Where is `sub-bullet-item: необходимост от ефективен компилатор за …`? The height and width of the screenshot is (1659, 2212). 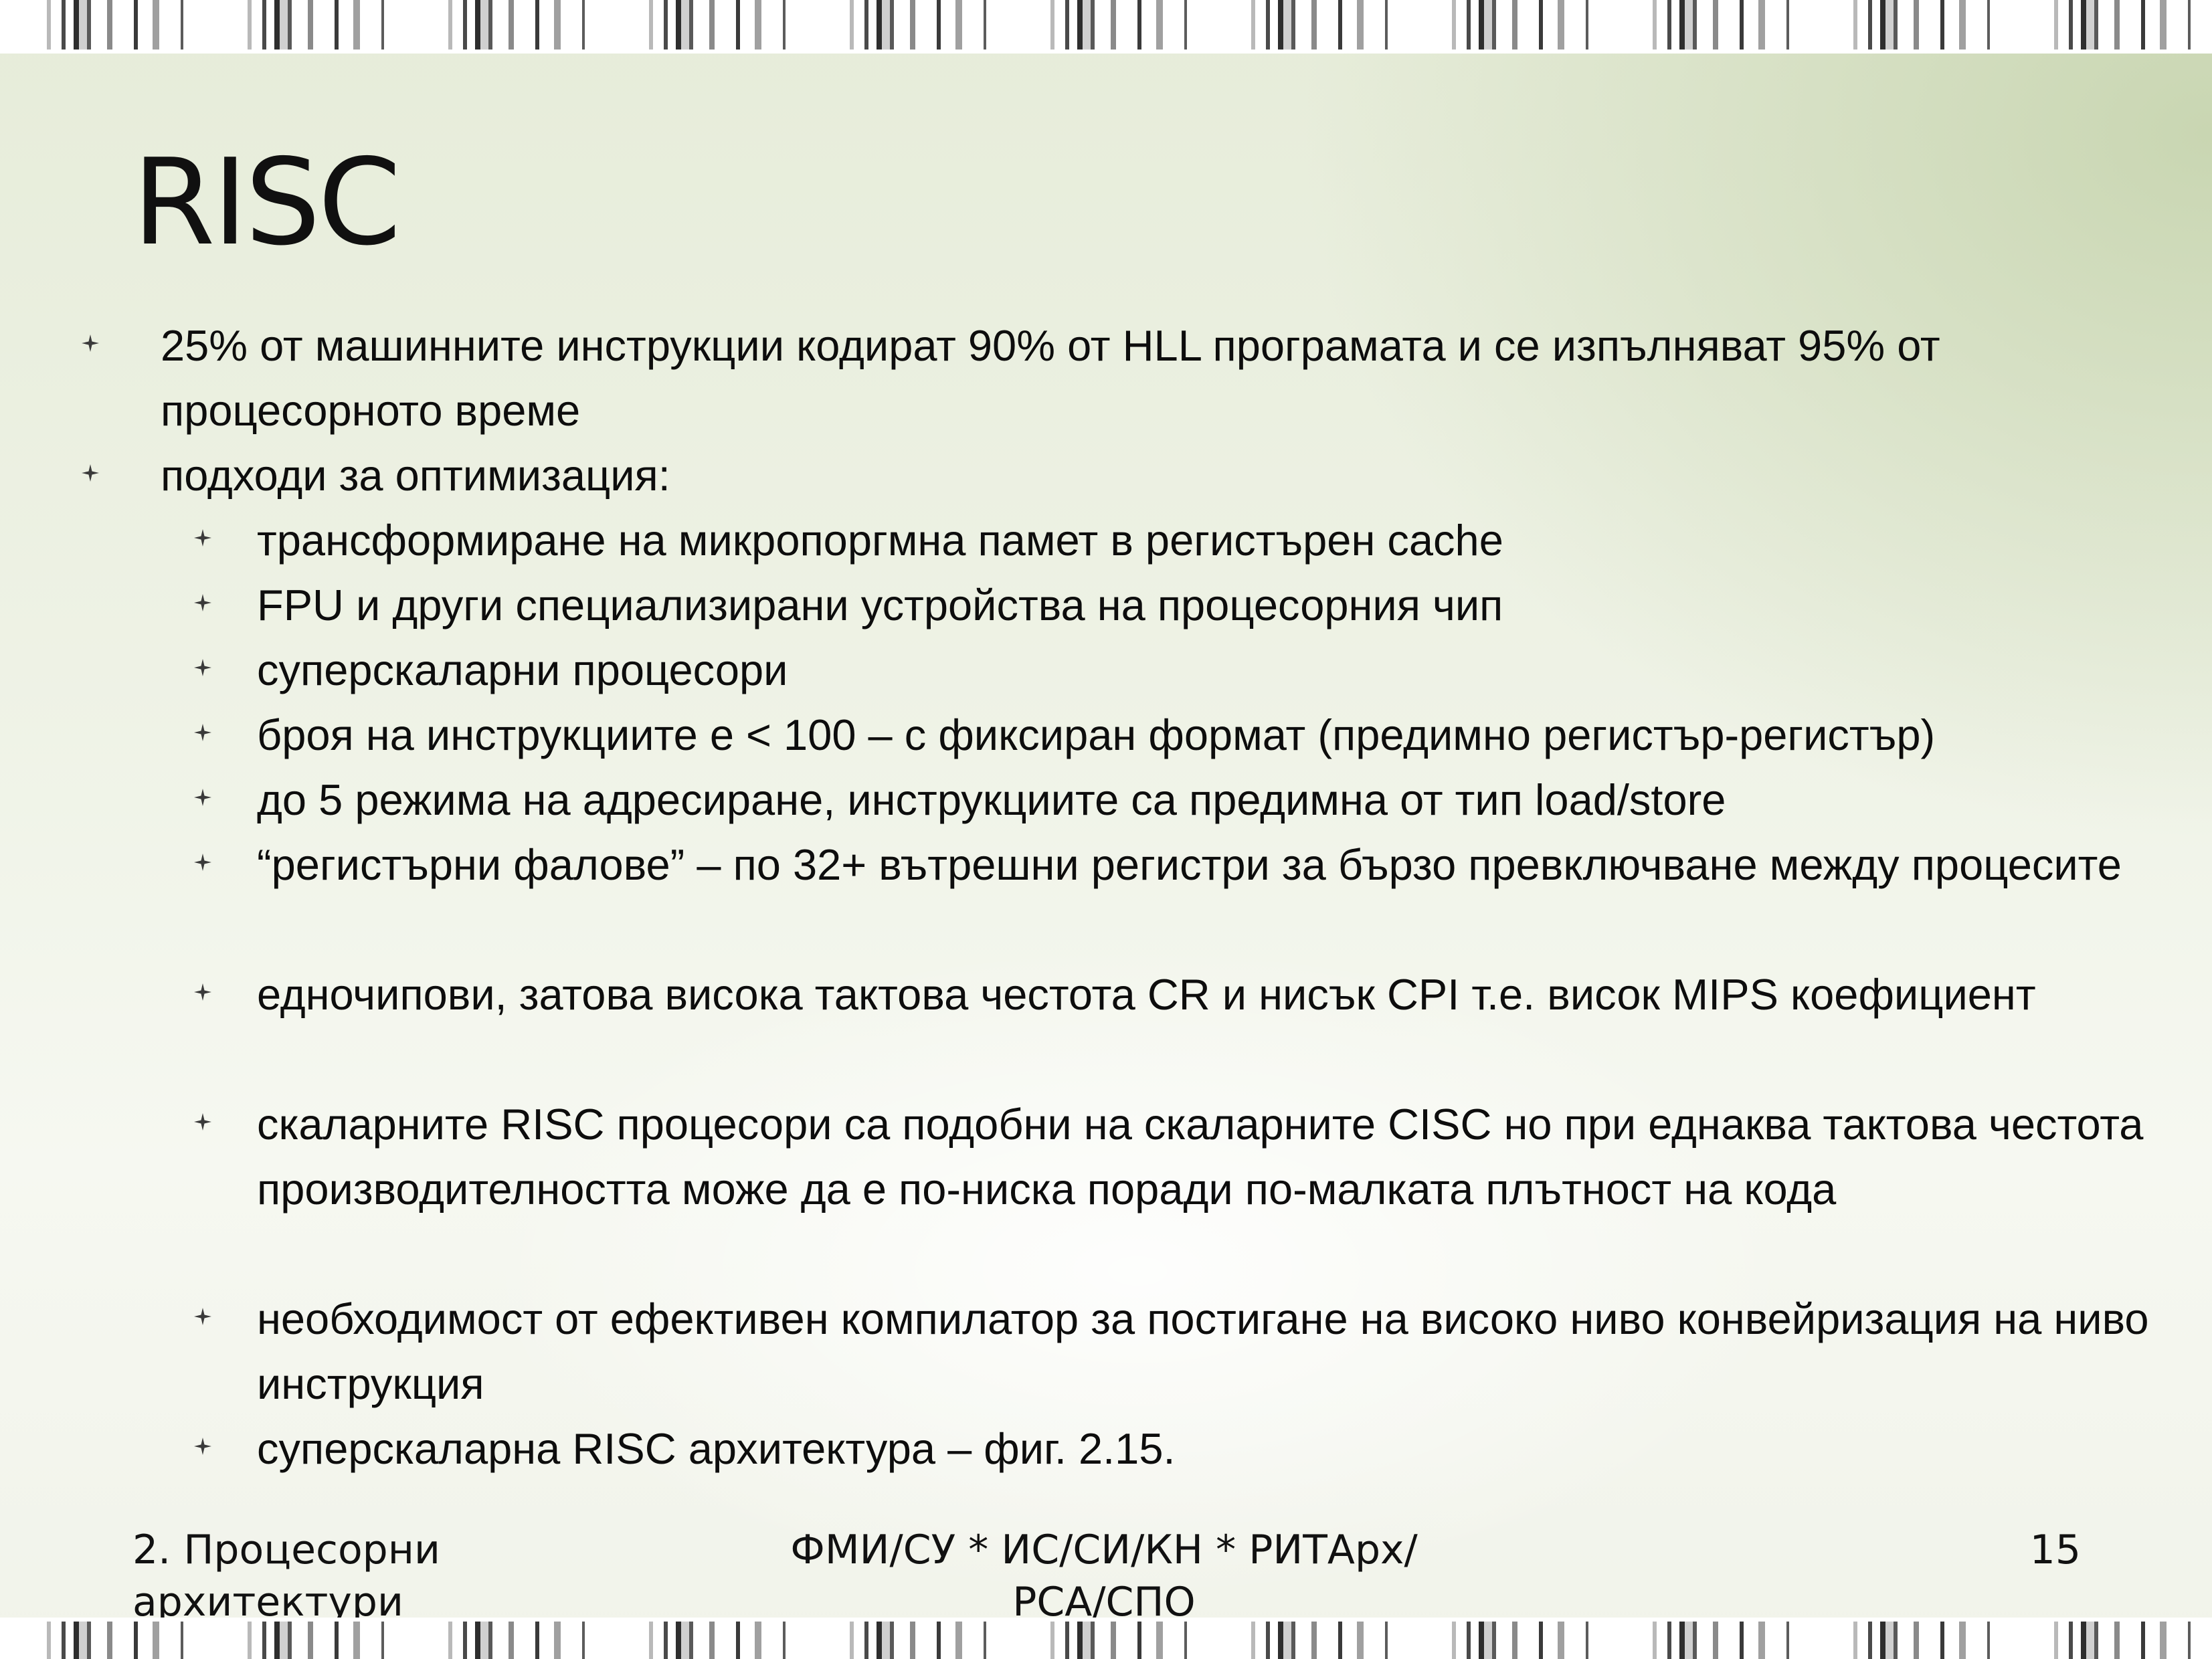
sub-bullet-item: необходимост от ефективен компилатор за … is located at coordinates (1182, 1351).